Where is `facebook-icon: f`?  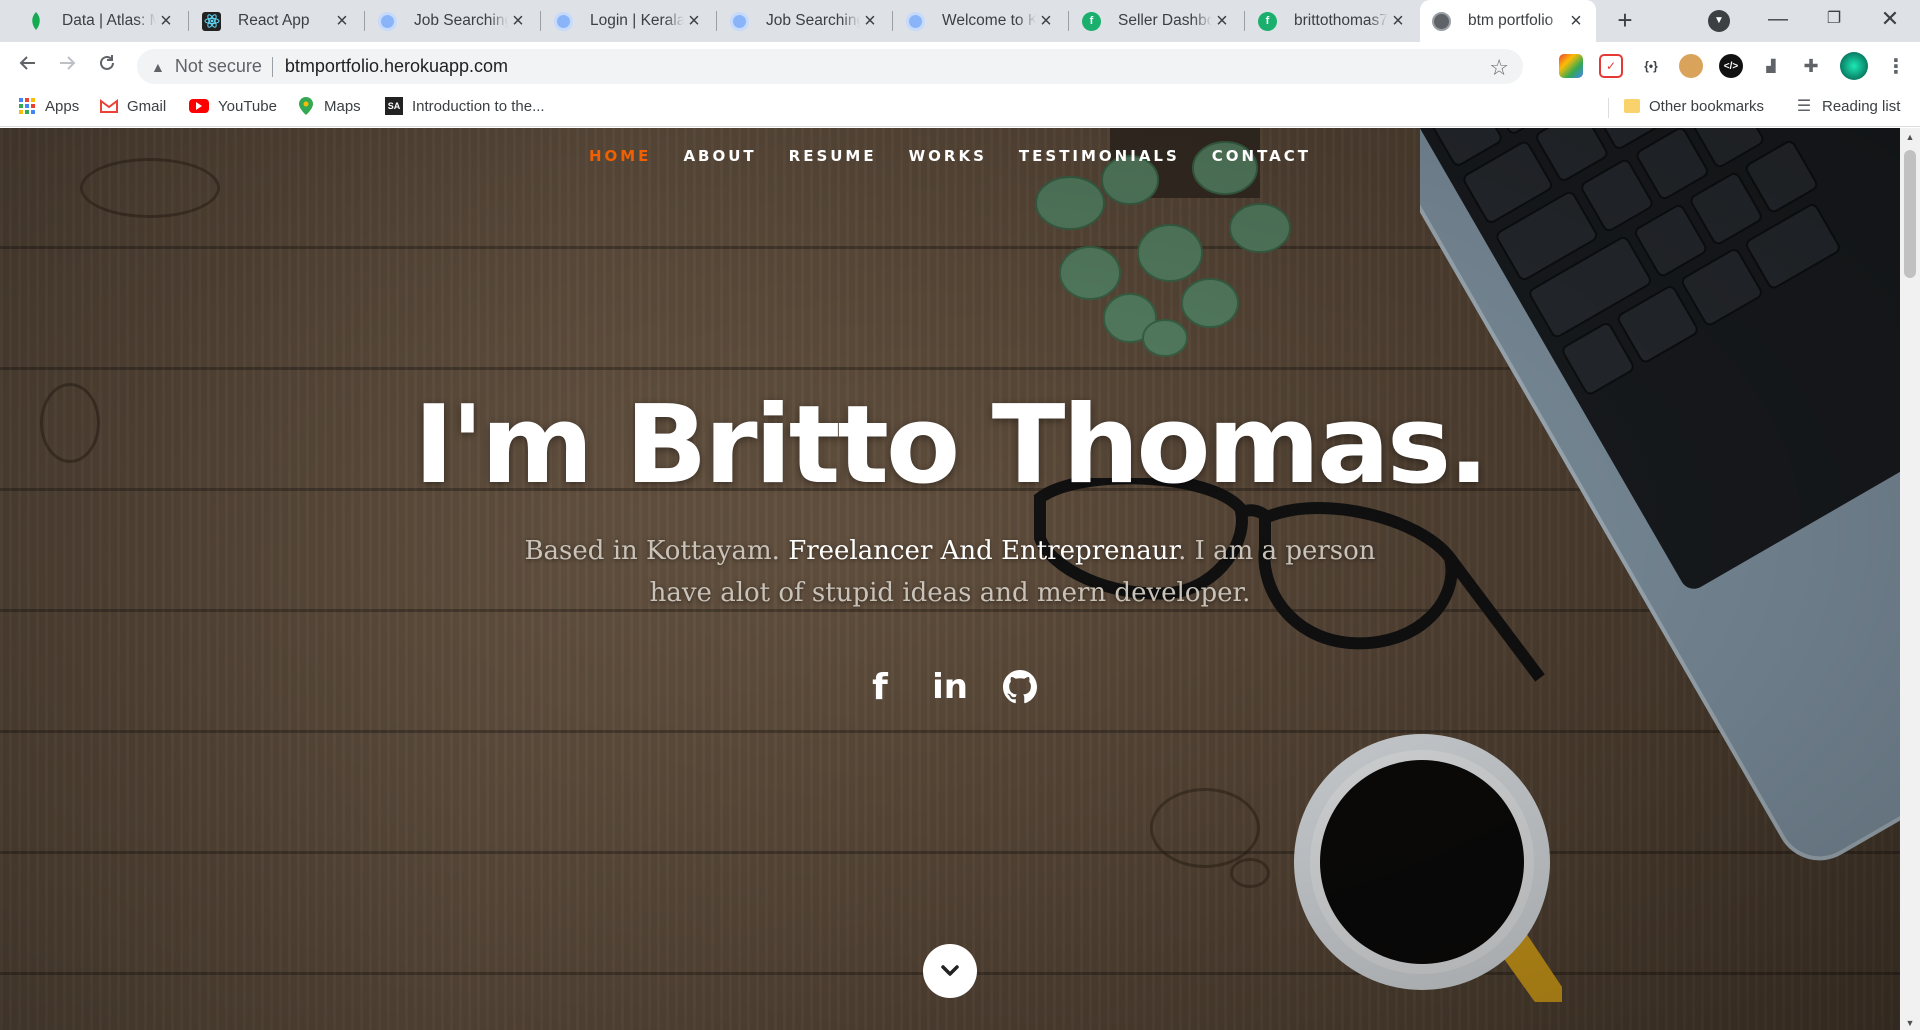 facebook-icon: f is located at coordinates (880, 687).